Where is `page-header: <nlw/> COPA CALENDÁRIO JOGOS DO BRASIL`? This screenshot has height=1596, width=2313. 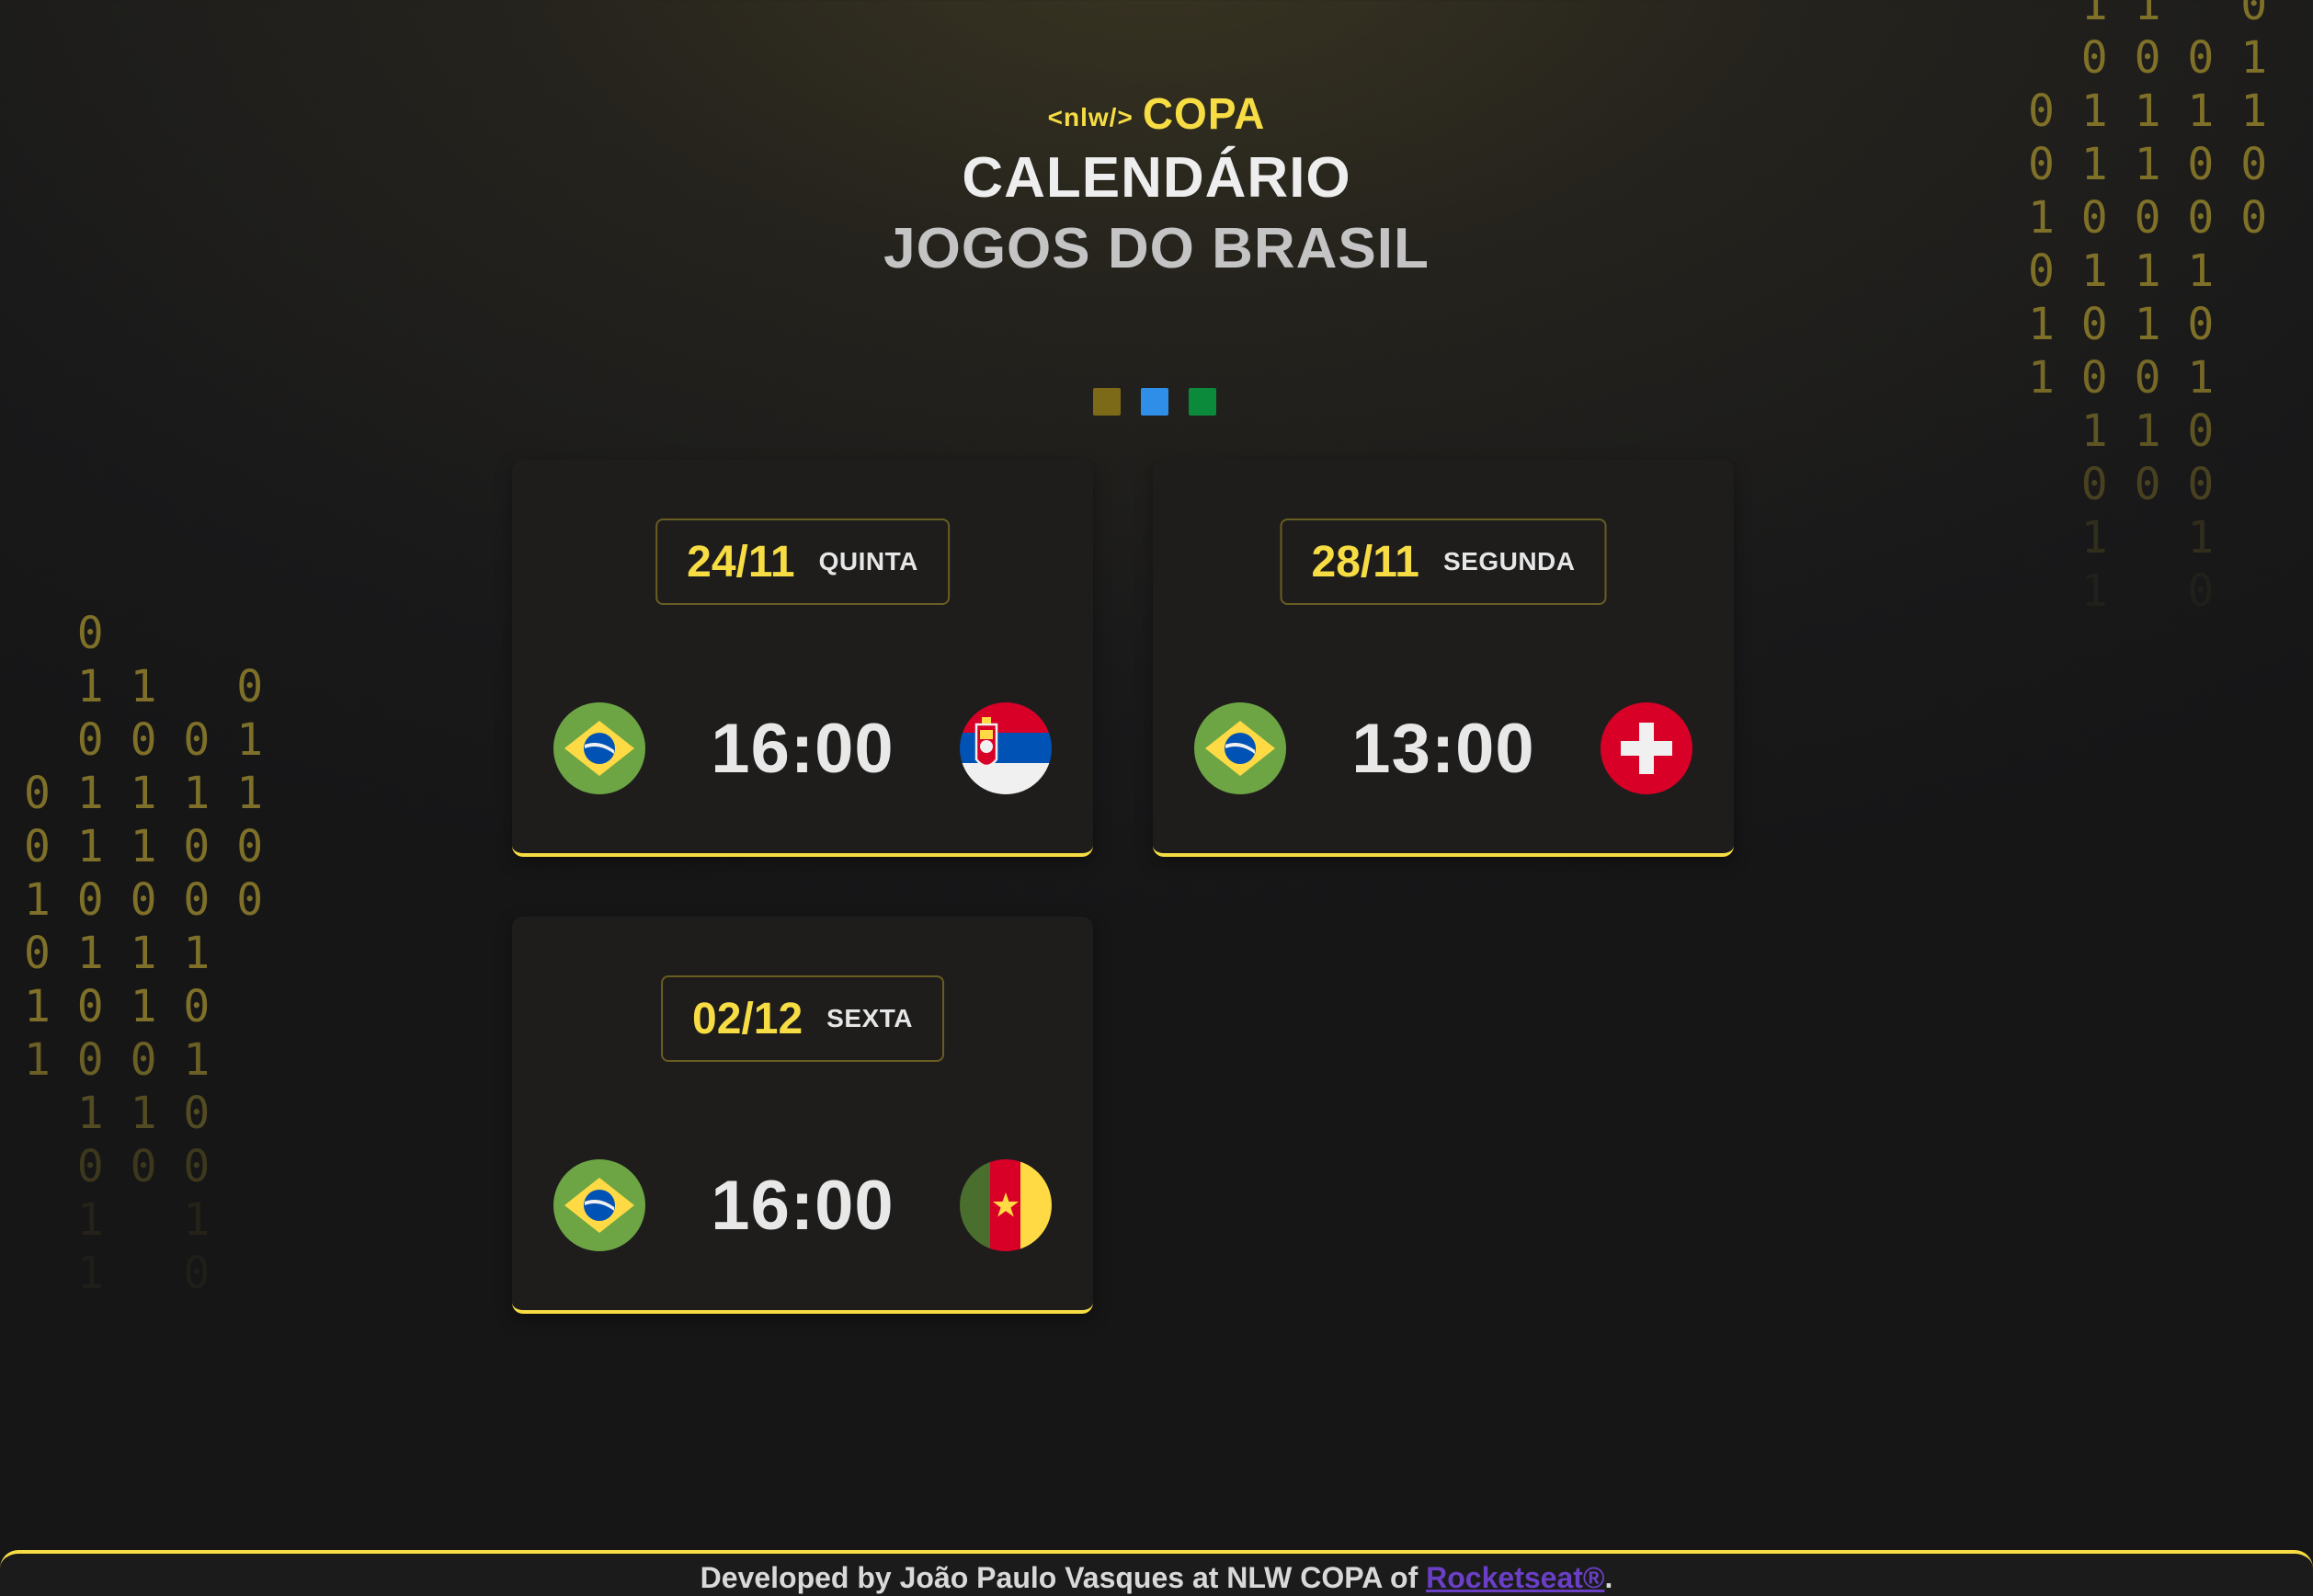 page-header: <nlw/> COPA CALENDÁRIO JOGOS DO BRASIL is located at coordinates (1156, 184).